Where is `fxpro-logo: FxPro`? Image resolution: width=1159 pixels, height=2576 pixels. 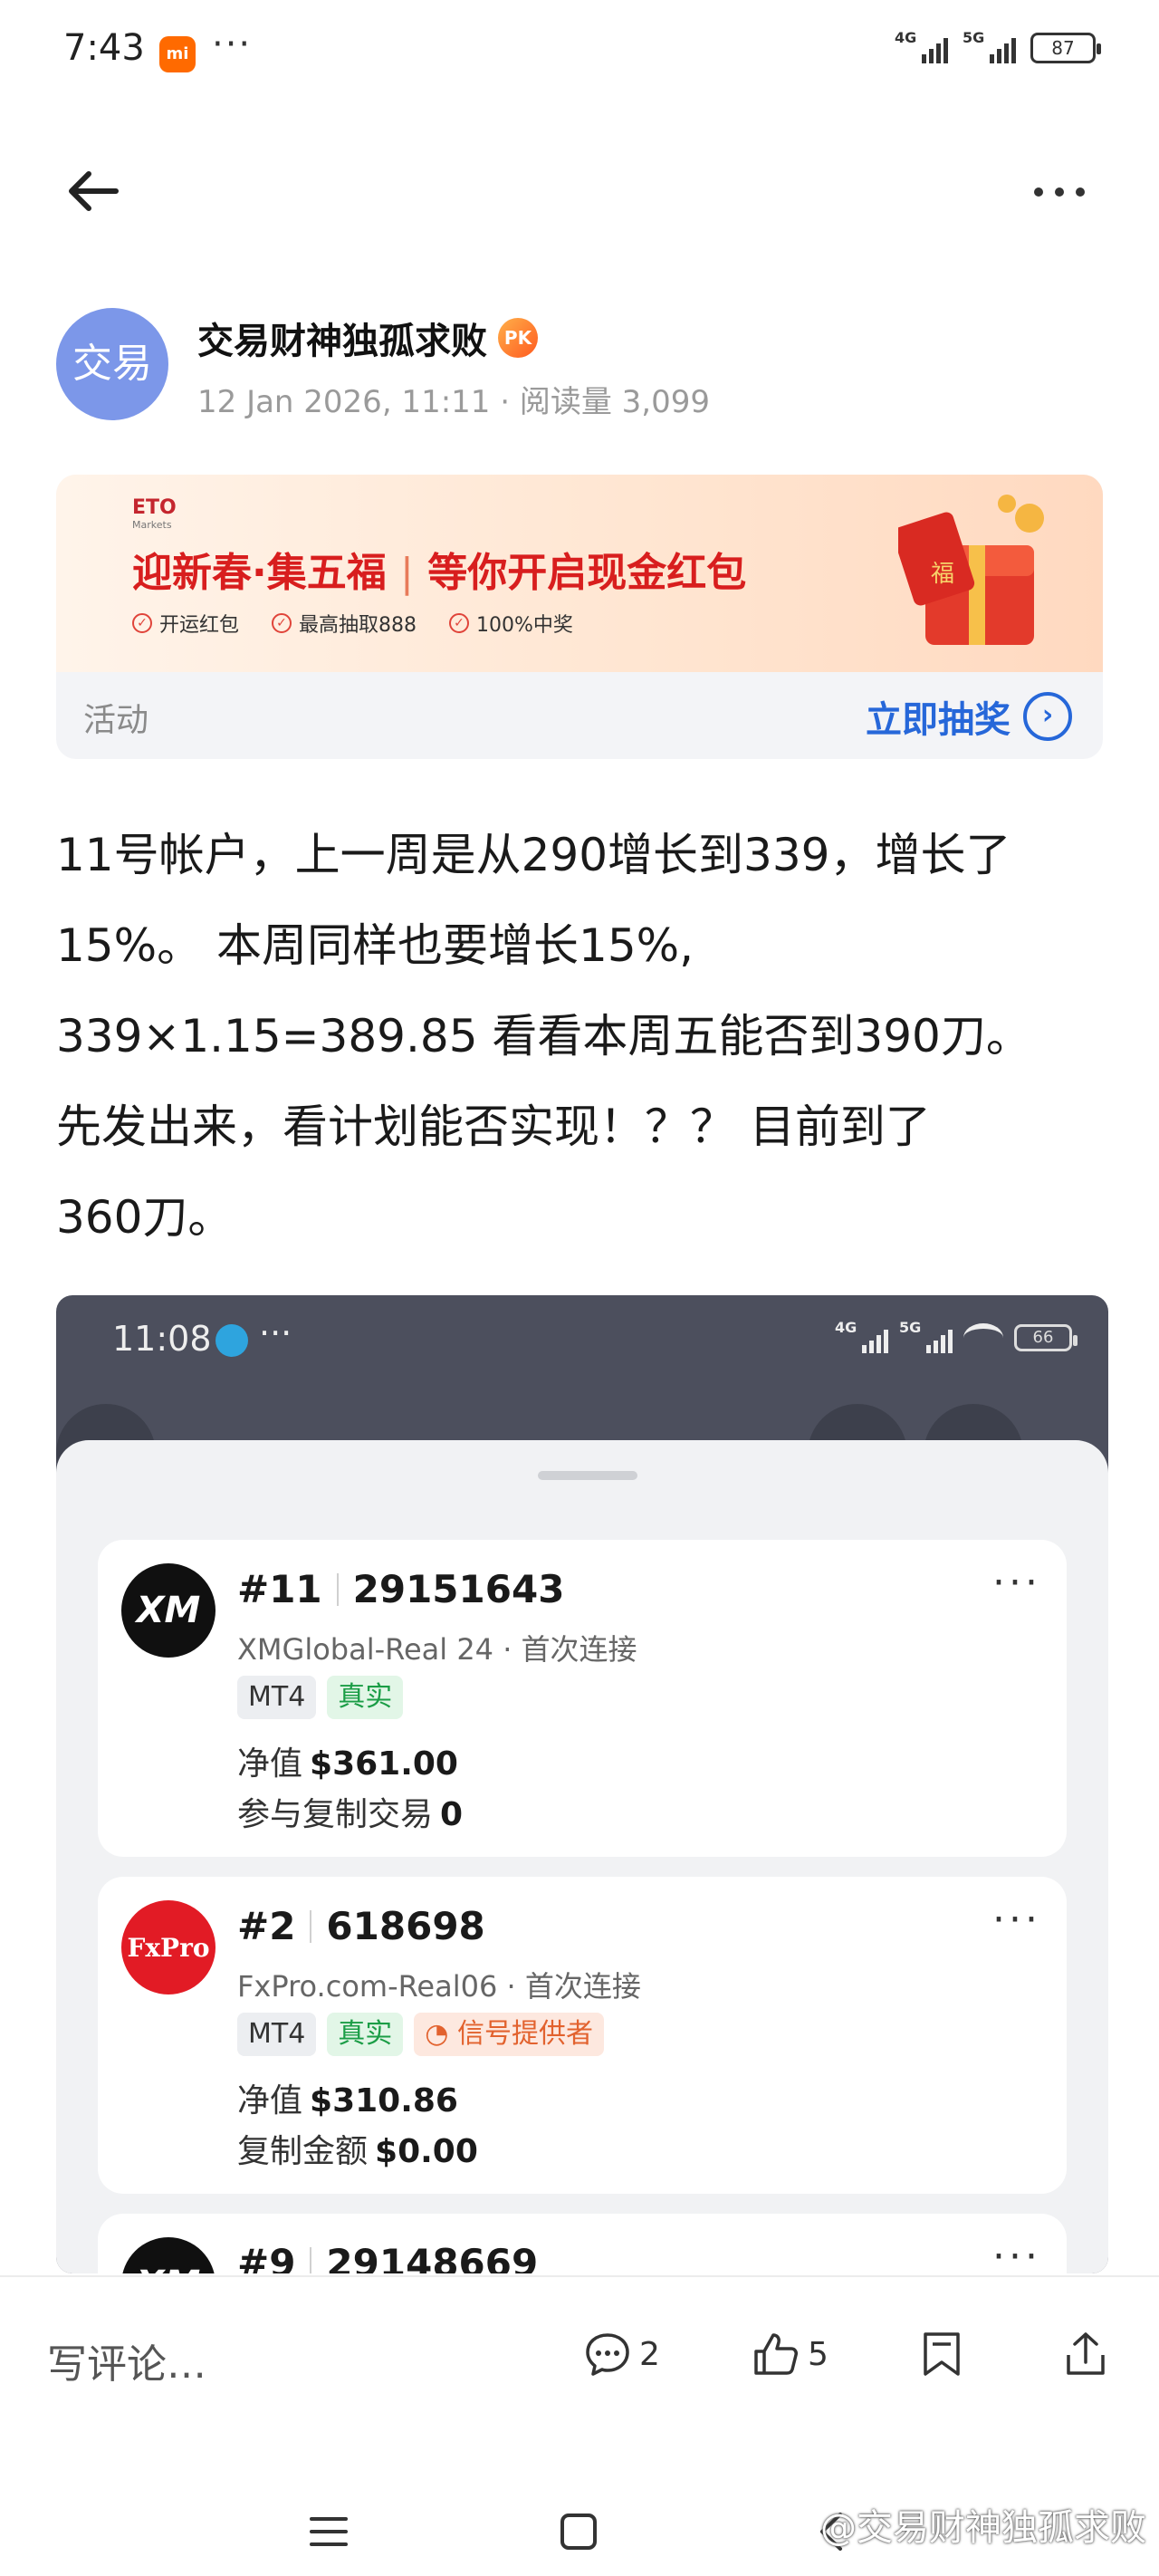 fxpro-logo: FxPro is located at coordinates (168, 1947).